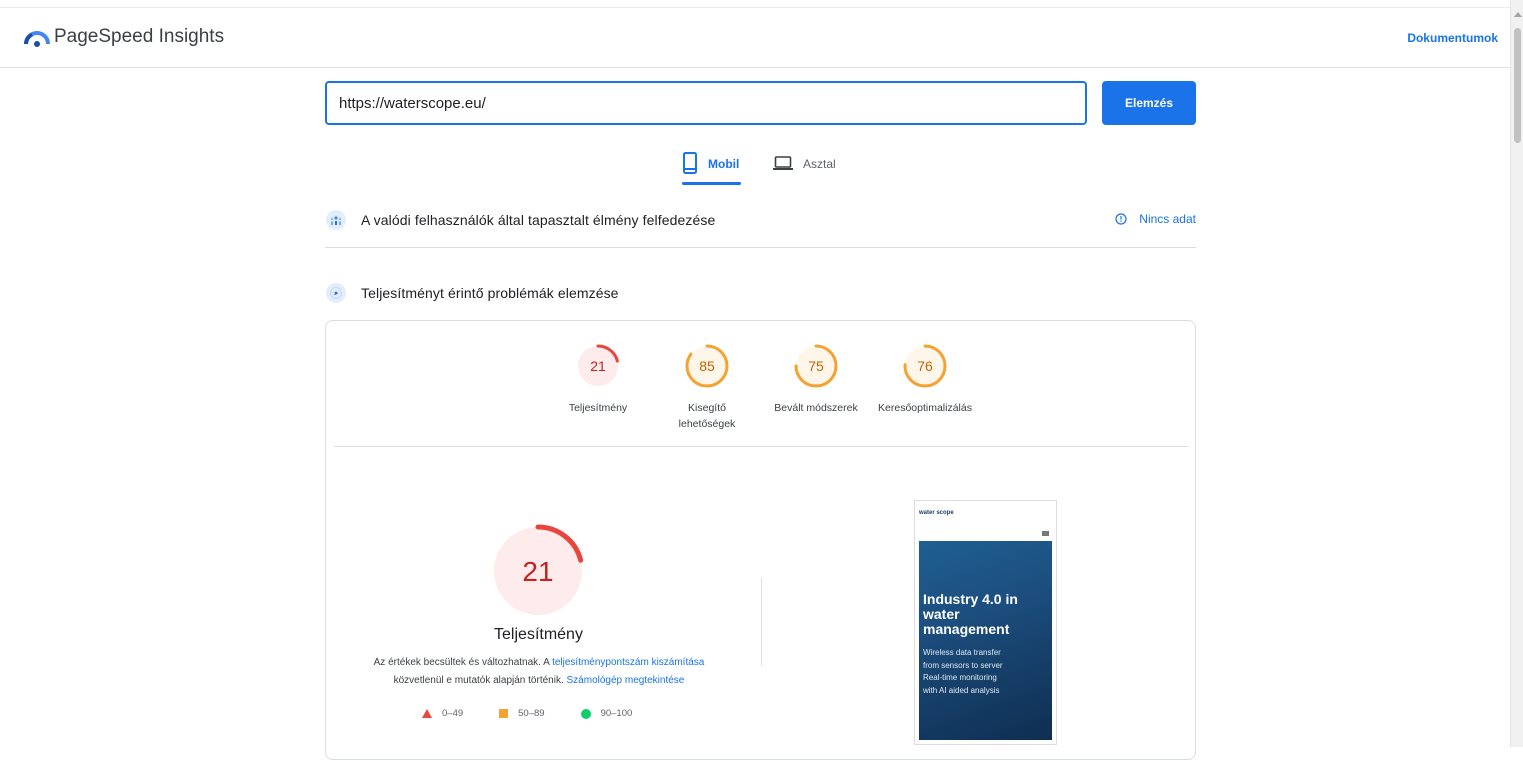 The height and width of the screenshot is (760, 1523). Describe the element at coordinates (427, 713) in the screenshot. I see `triangle-icon` at that location.